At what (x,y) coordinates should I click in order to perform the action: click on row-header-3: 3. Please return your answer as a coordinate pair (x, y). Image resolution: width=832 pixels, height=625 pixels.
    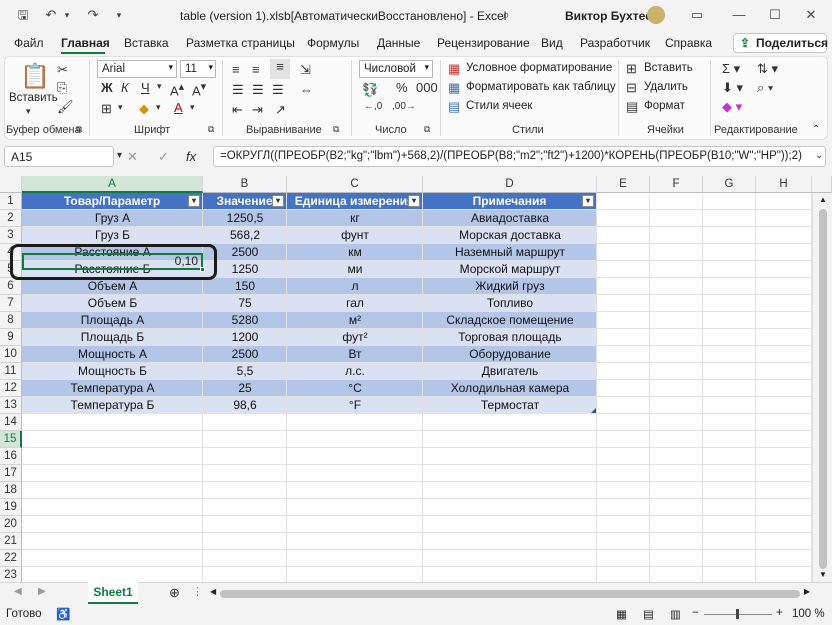
    Looking at the image, I should click on (11, 235).